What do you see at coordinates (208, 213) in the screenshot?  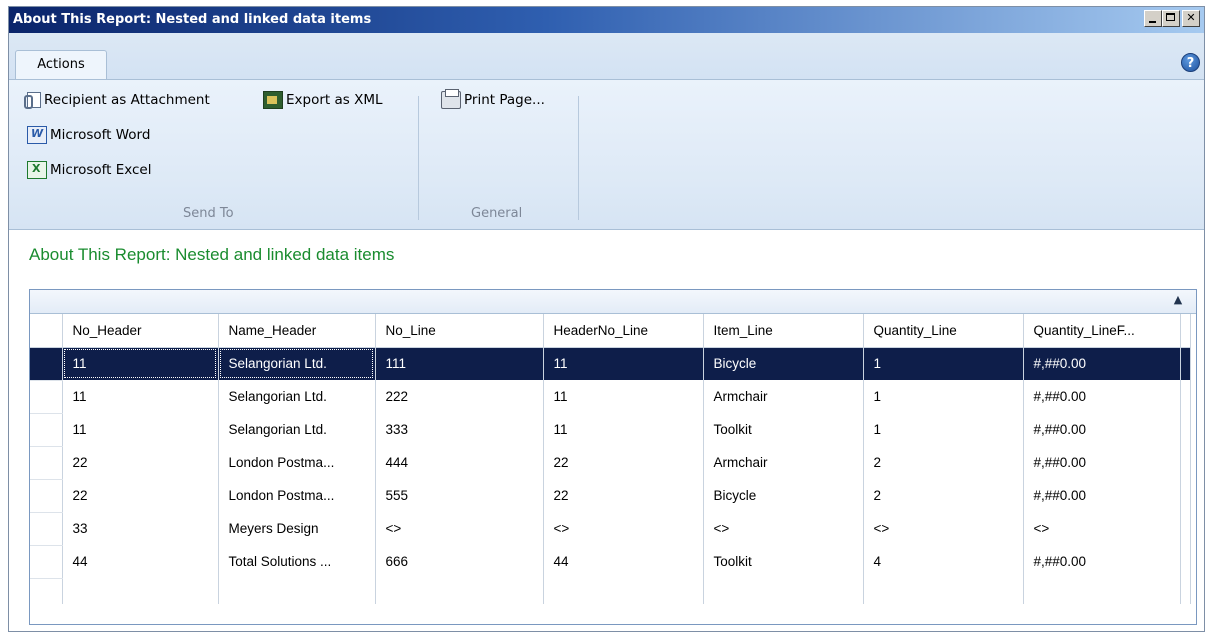 I see `send-to-group-label: Send To` at bounding box center [208, 213].